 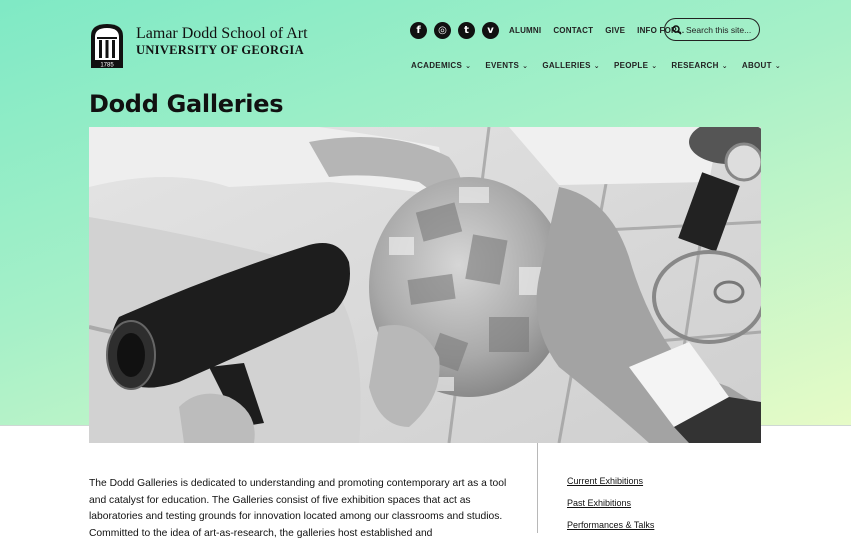 What do you see at coordinates (222, 33) in the screenshot?
I see `school-name: Lamar Dodd School of Art` at bounding box center [222, 33].